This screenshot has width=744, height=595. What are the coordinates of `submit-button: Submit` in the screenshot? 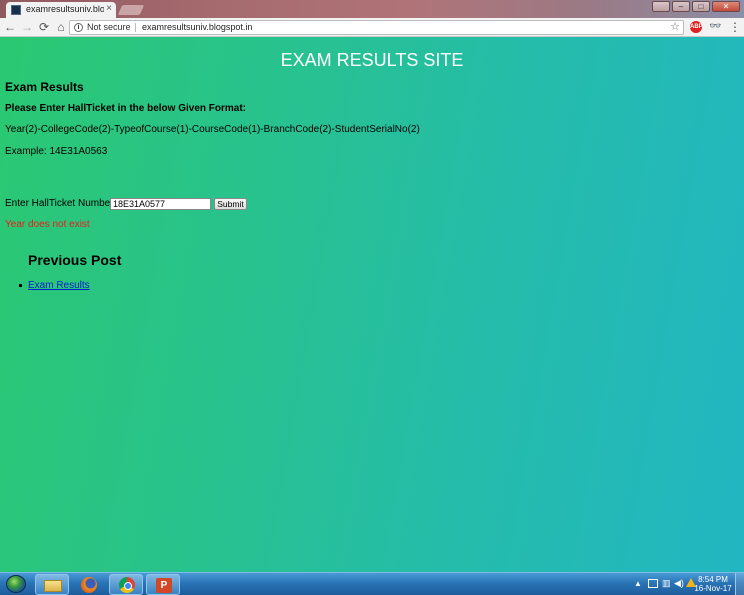 It's located at (230, 204).